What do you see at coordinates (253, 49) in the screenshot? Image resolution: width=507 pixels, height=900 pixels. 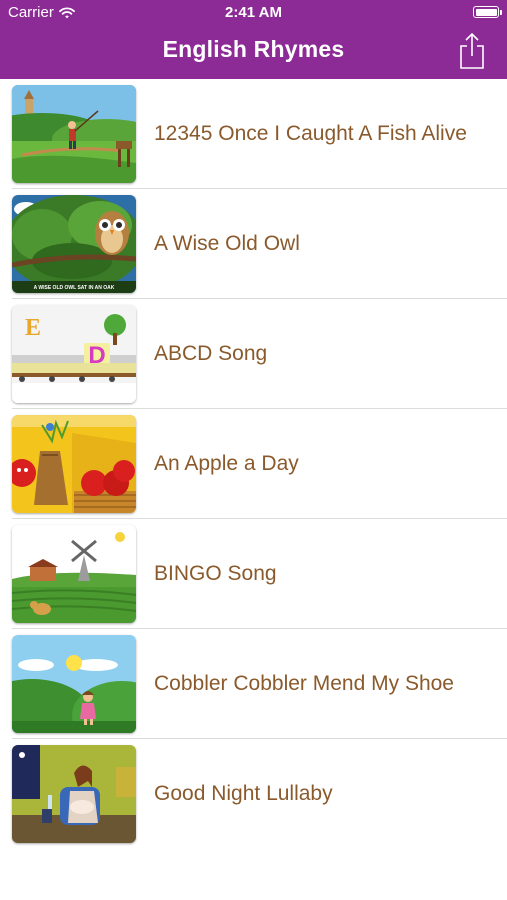 I see `page-title: English Rhymes` at bounding box center [253, 49].